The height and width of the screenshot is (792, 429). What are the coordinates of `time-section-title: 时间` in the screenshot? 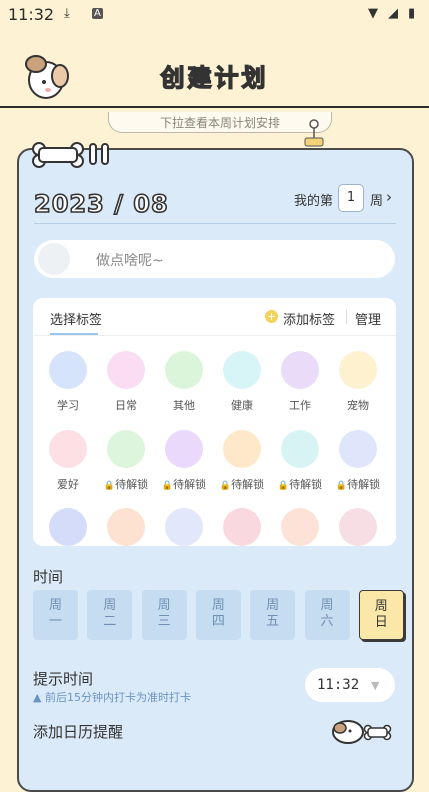 It's located at (48, 577).